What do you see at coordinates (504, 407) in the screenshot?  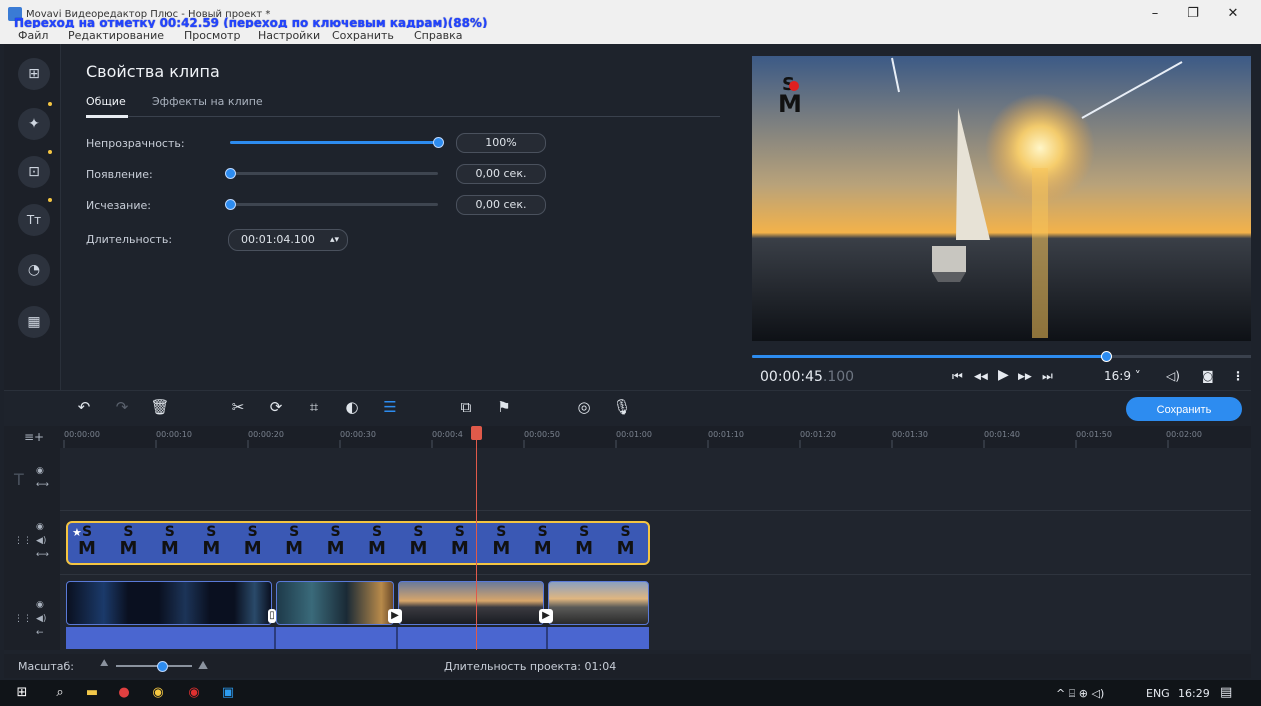 I see `marker-flag-icon: ⚑` at bounding box center [504, 407].